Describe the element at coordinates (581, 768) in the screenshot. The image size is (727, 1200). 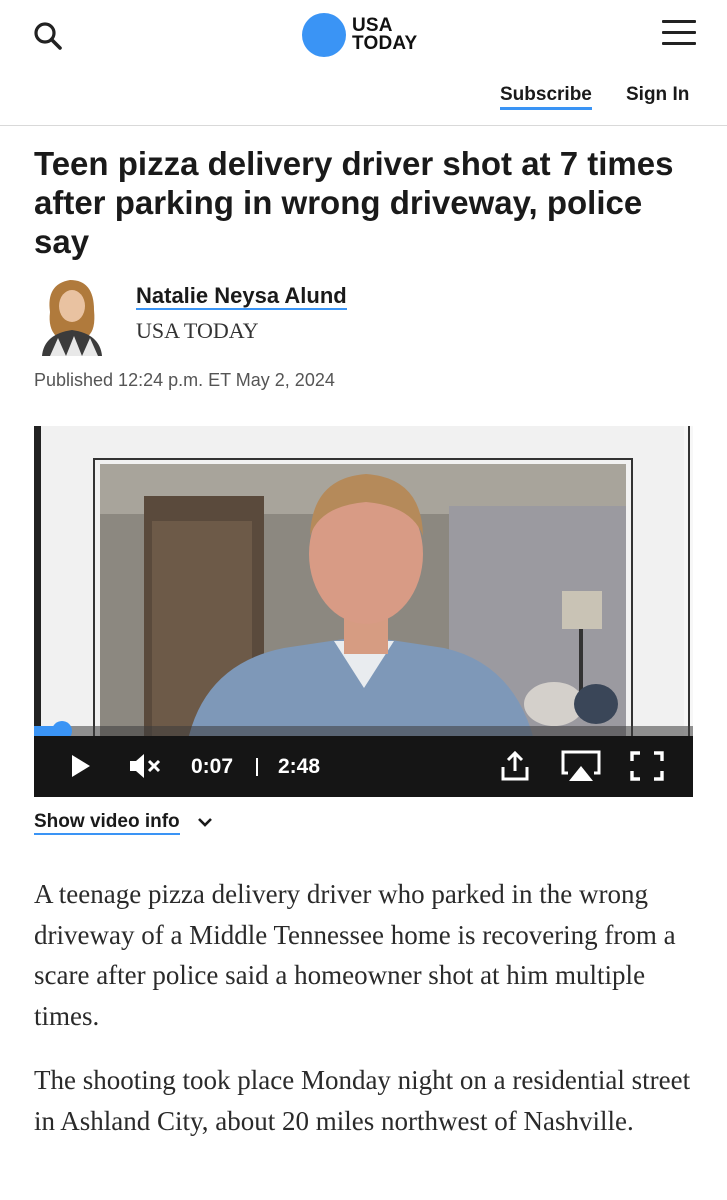
I see `airplay-icon` at that location.